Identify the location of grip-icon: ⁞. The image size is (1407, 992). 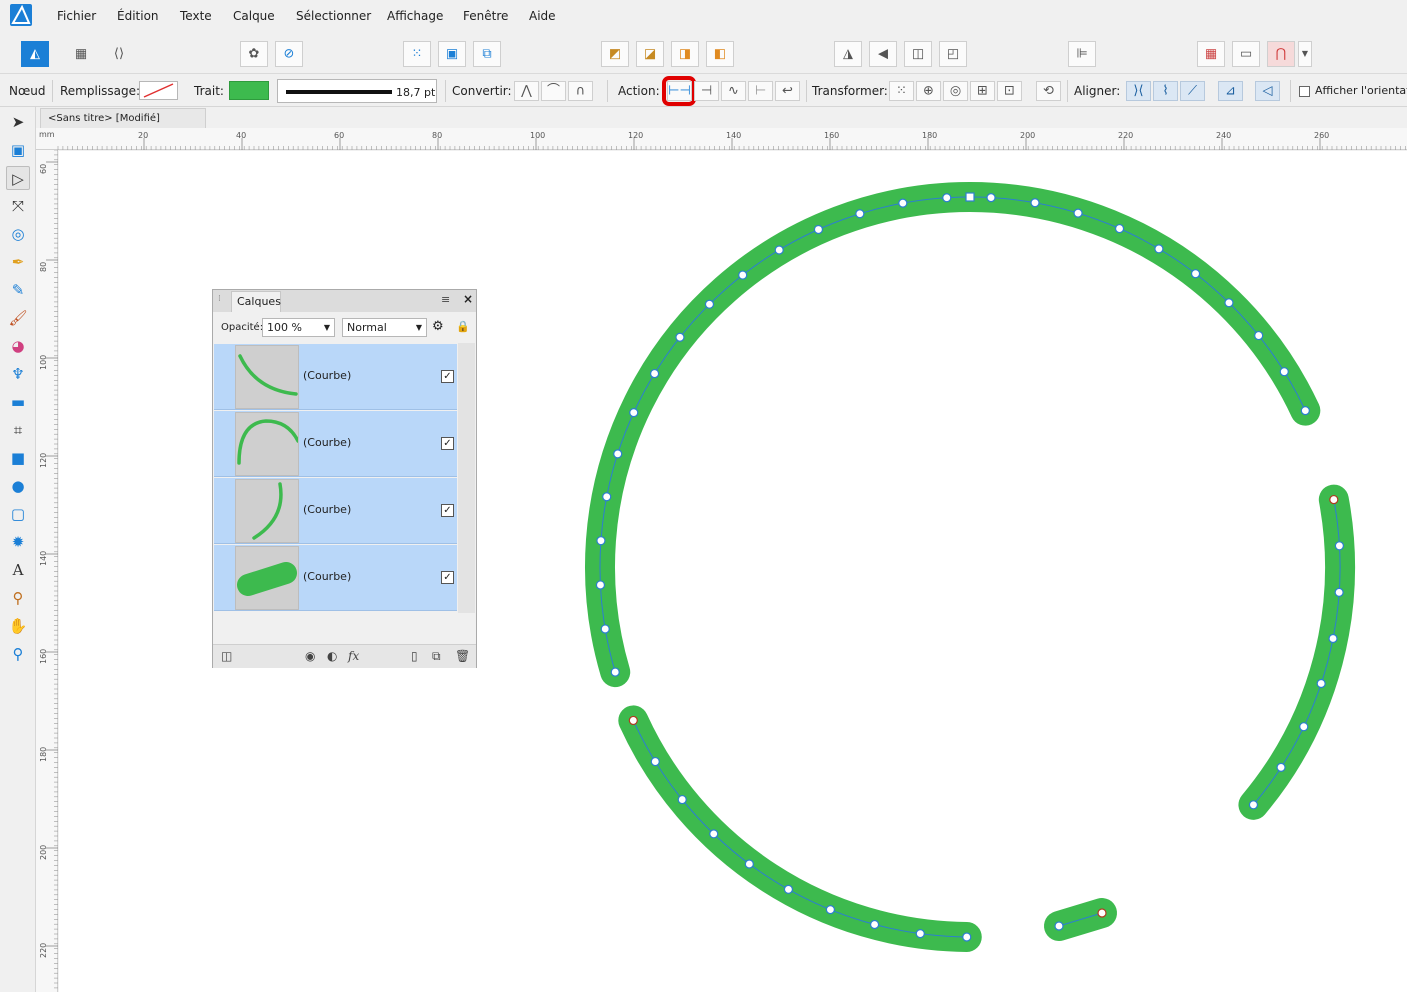
(219, 299).